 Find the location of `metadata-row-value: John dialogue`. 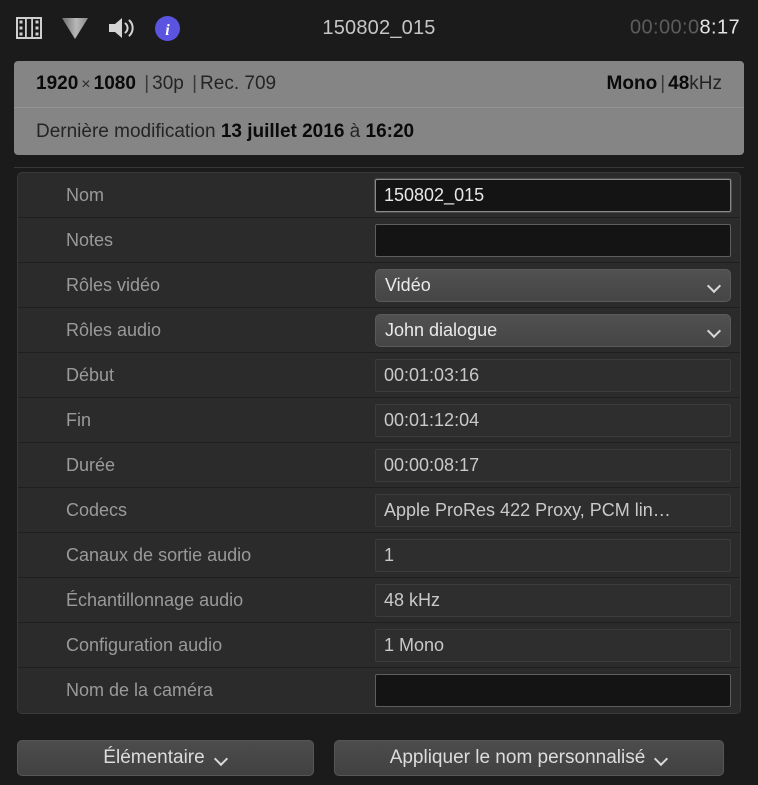

metadata-row-value: John dialogue is located at coordinates (557, 330).